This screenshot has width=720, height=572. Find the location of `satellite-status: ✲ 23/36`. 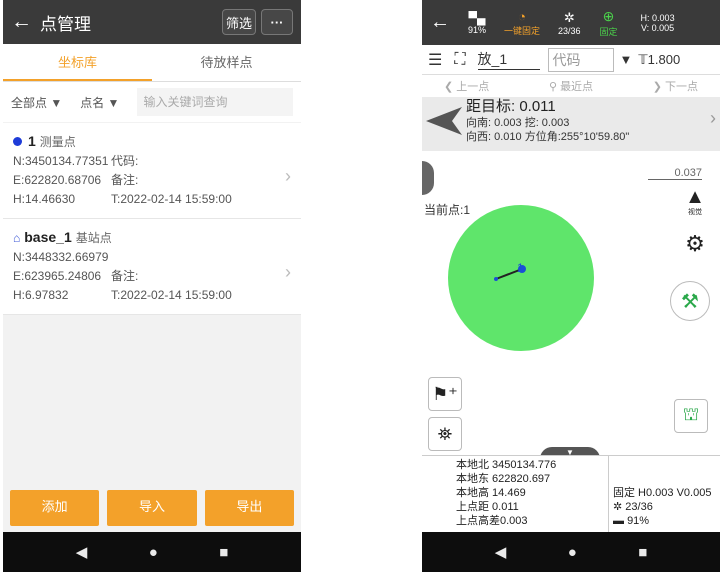

satellite-status: ✲ 23/36 is located at coordinates (569, 23).